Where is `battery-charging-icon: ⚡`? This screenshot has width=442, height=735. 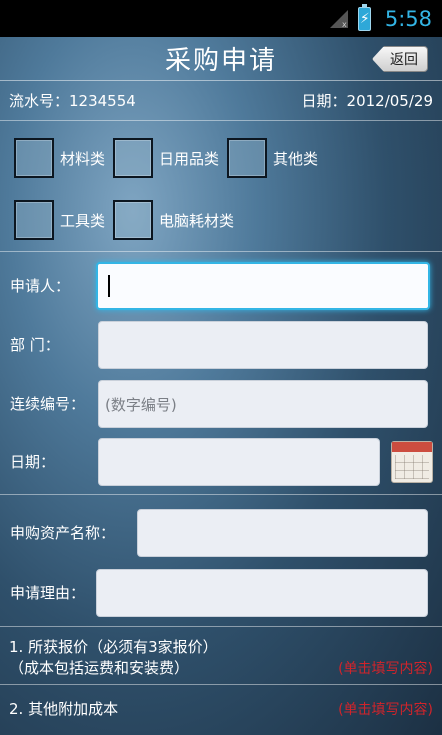
battery-charging-icon: ⚡ is located at coordinates (364, 17).